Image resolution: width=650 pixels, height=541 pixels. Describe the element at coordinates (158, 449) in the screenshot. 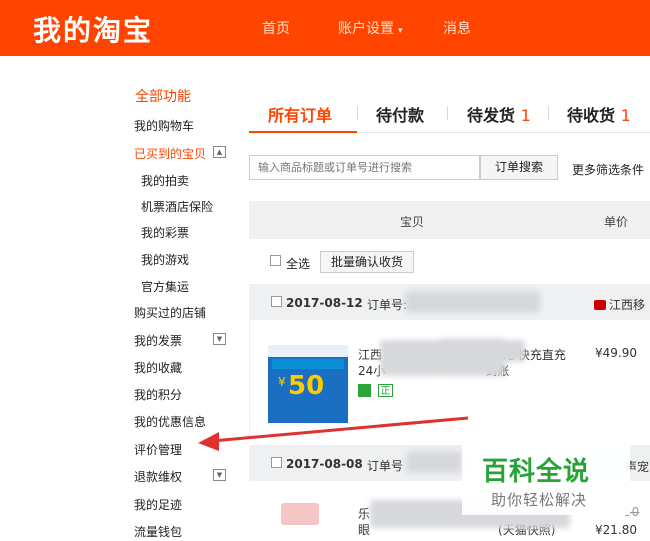

I see `sidebar-item-reviews: 评价管理` at that location.